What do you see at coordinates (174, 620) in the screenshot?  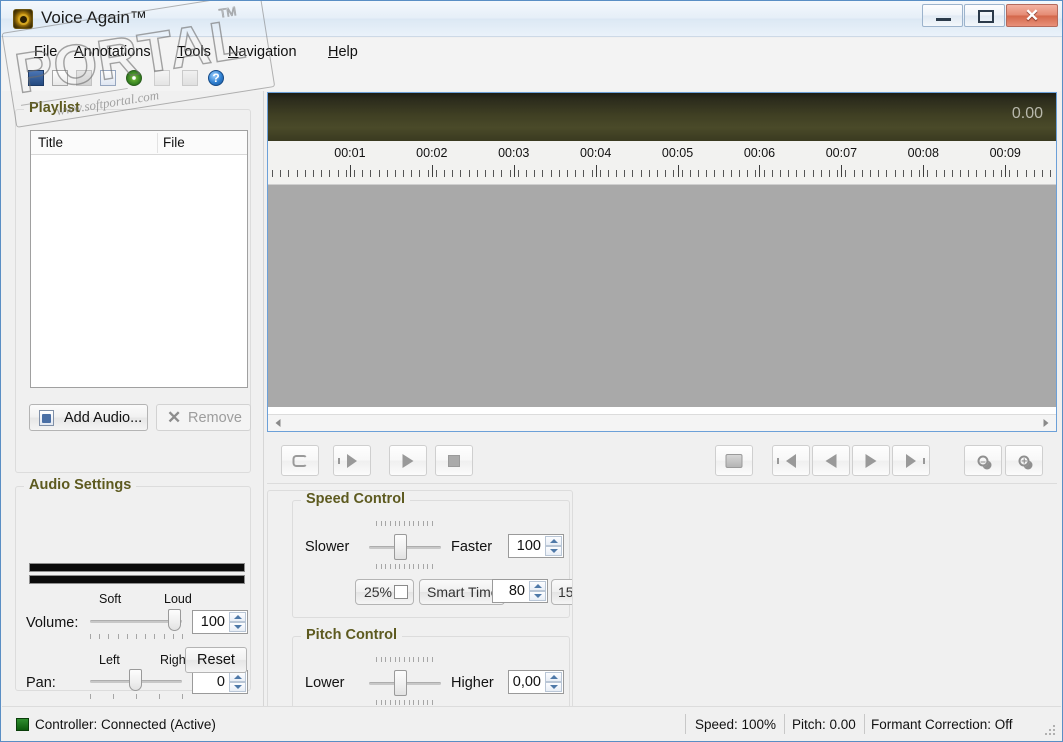 I see `volume-slider-thumb` at bounding box center [174, 620].